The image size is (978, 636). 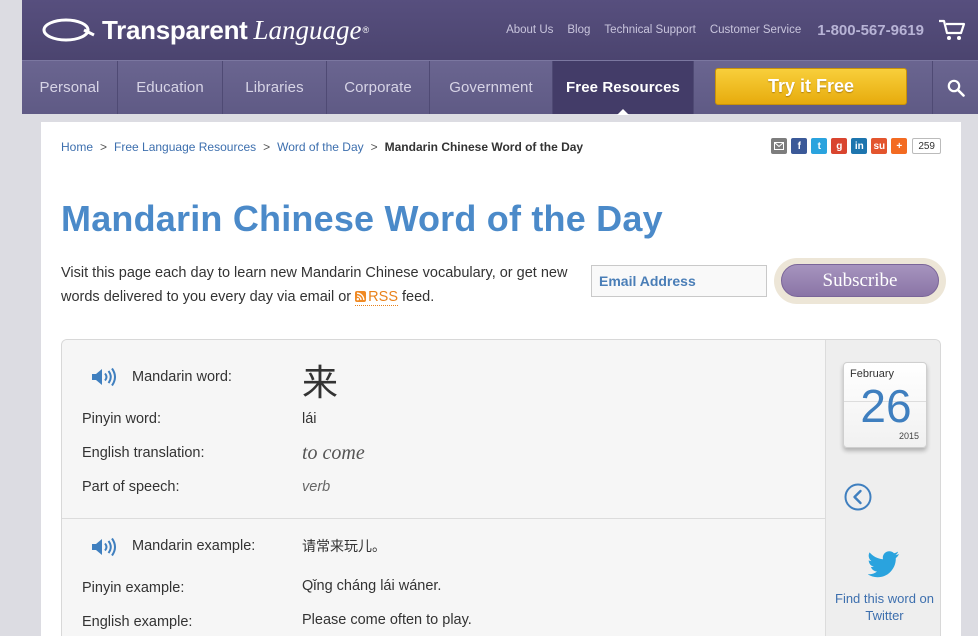 I want to click on nav-government: Government, so click(x=491, y=87).